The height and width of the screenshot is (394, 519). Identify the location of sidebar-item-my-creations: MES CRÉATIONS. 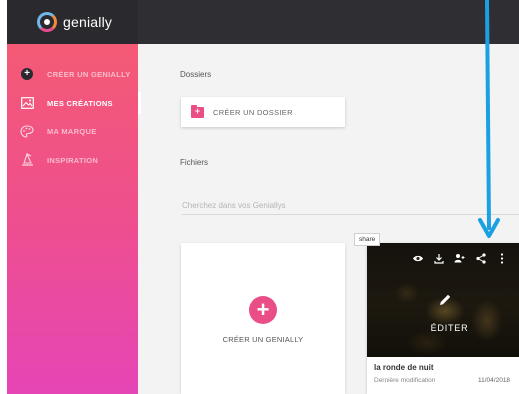
(72, 103).